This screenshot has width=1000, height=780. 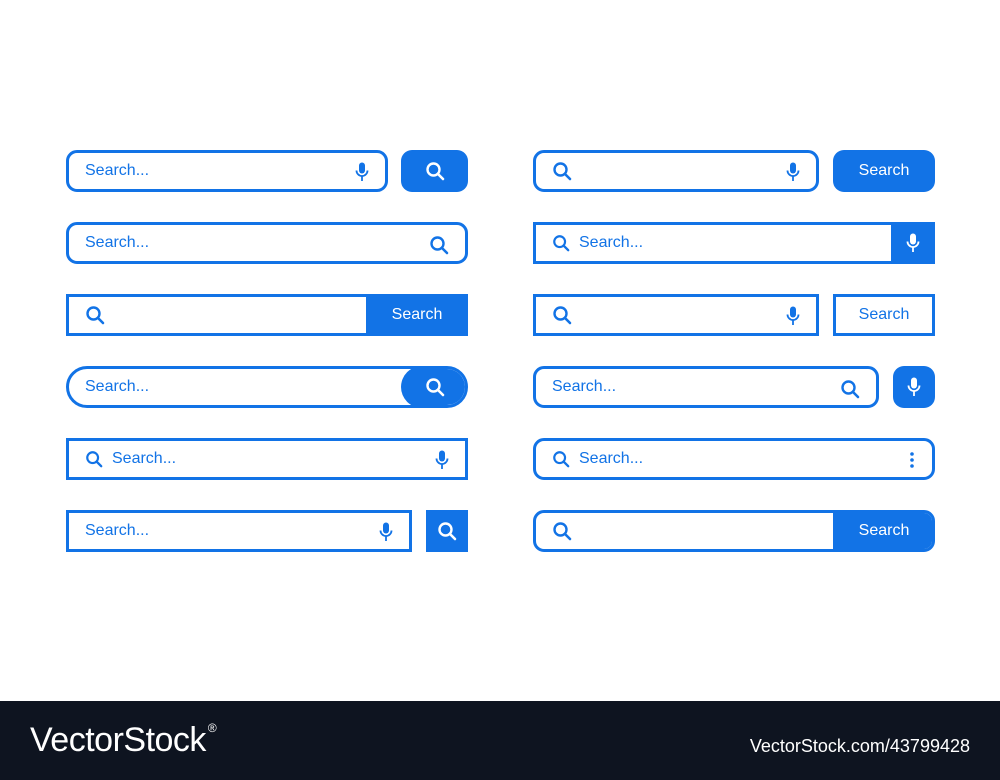 What do you see at coordinates (912, 460) in the screenshot?
I see `more-vertical-icon` at bounding box center [912, 460].